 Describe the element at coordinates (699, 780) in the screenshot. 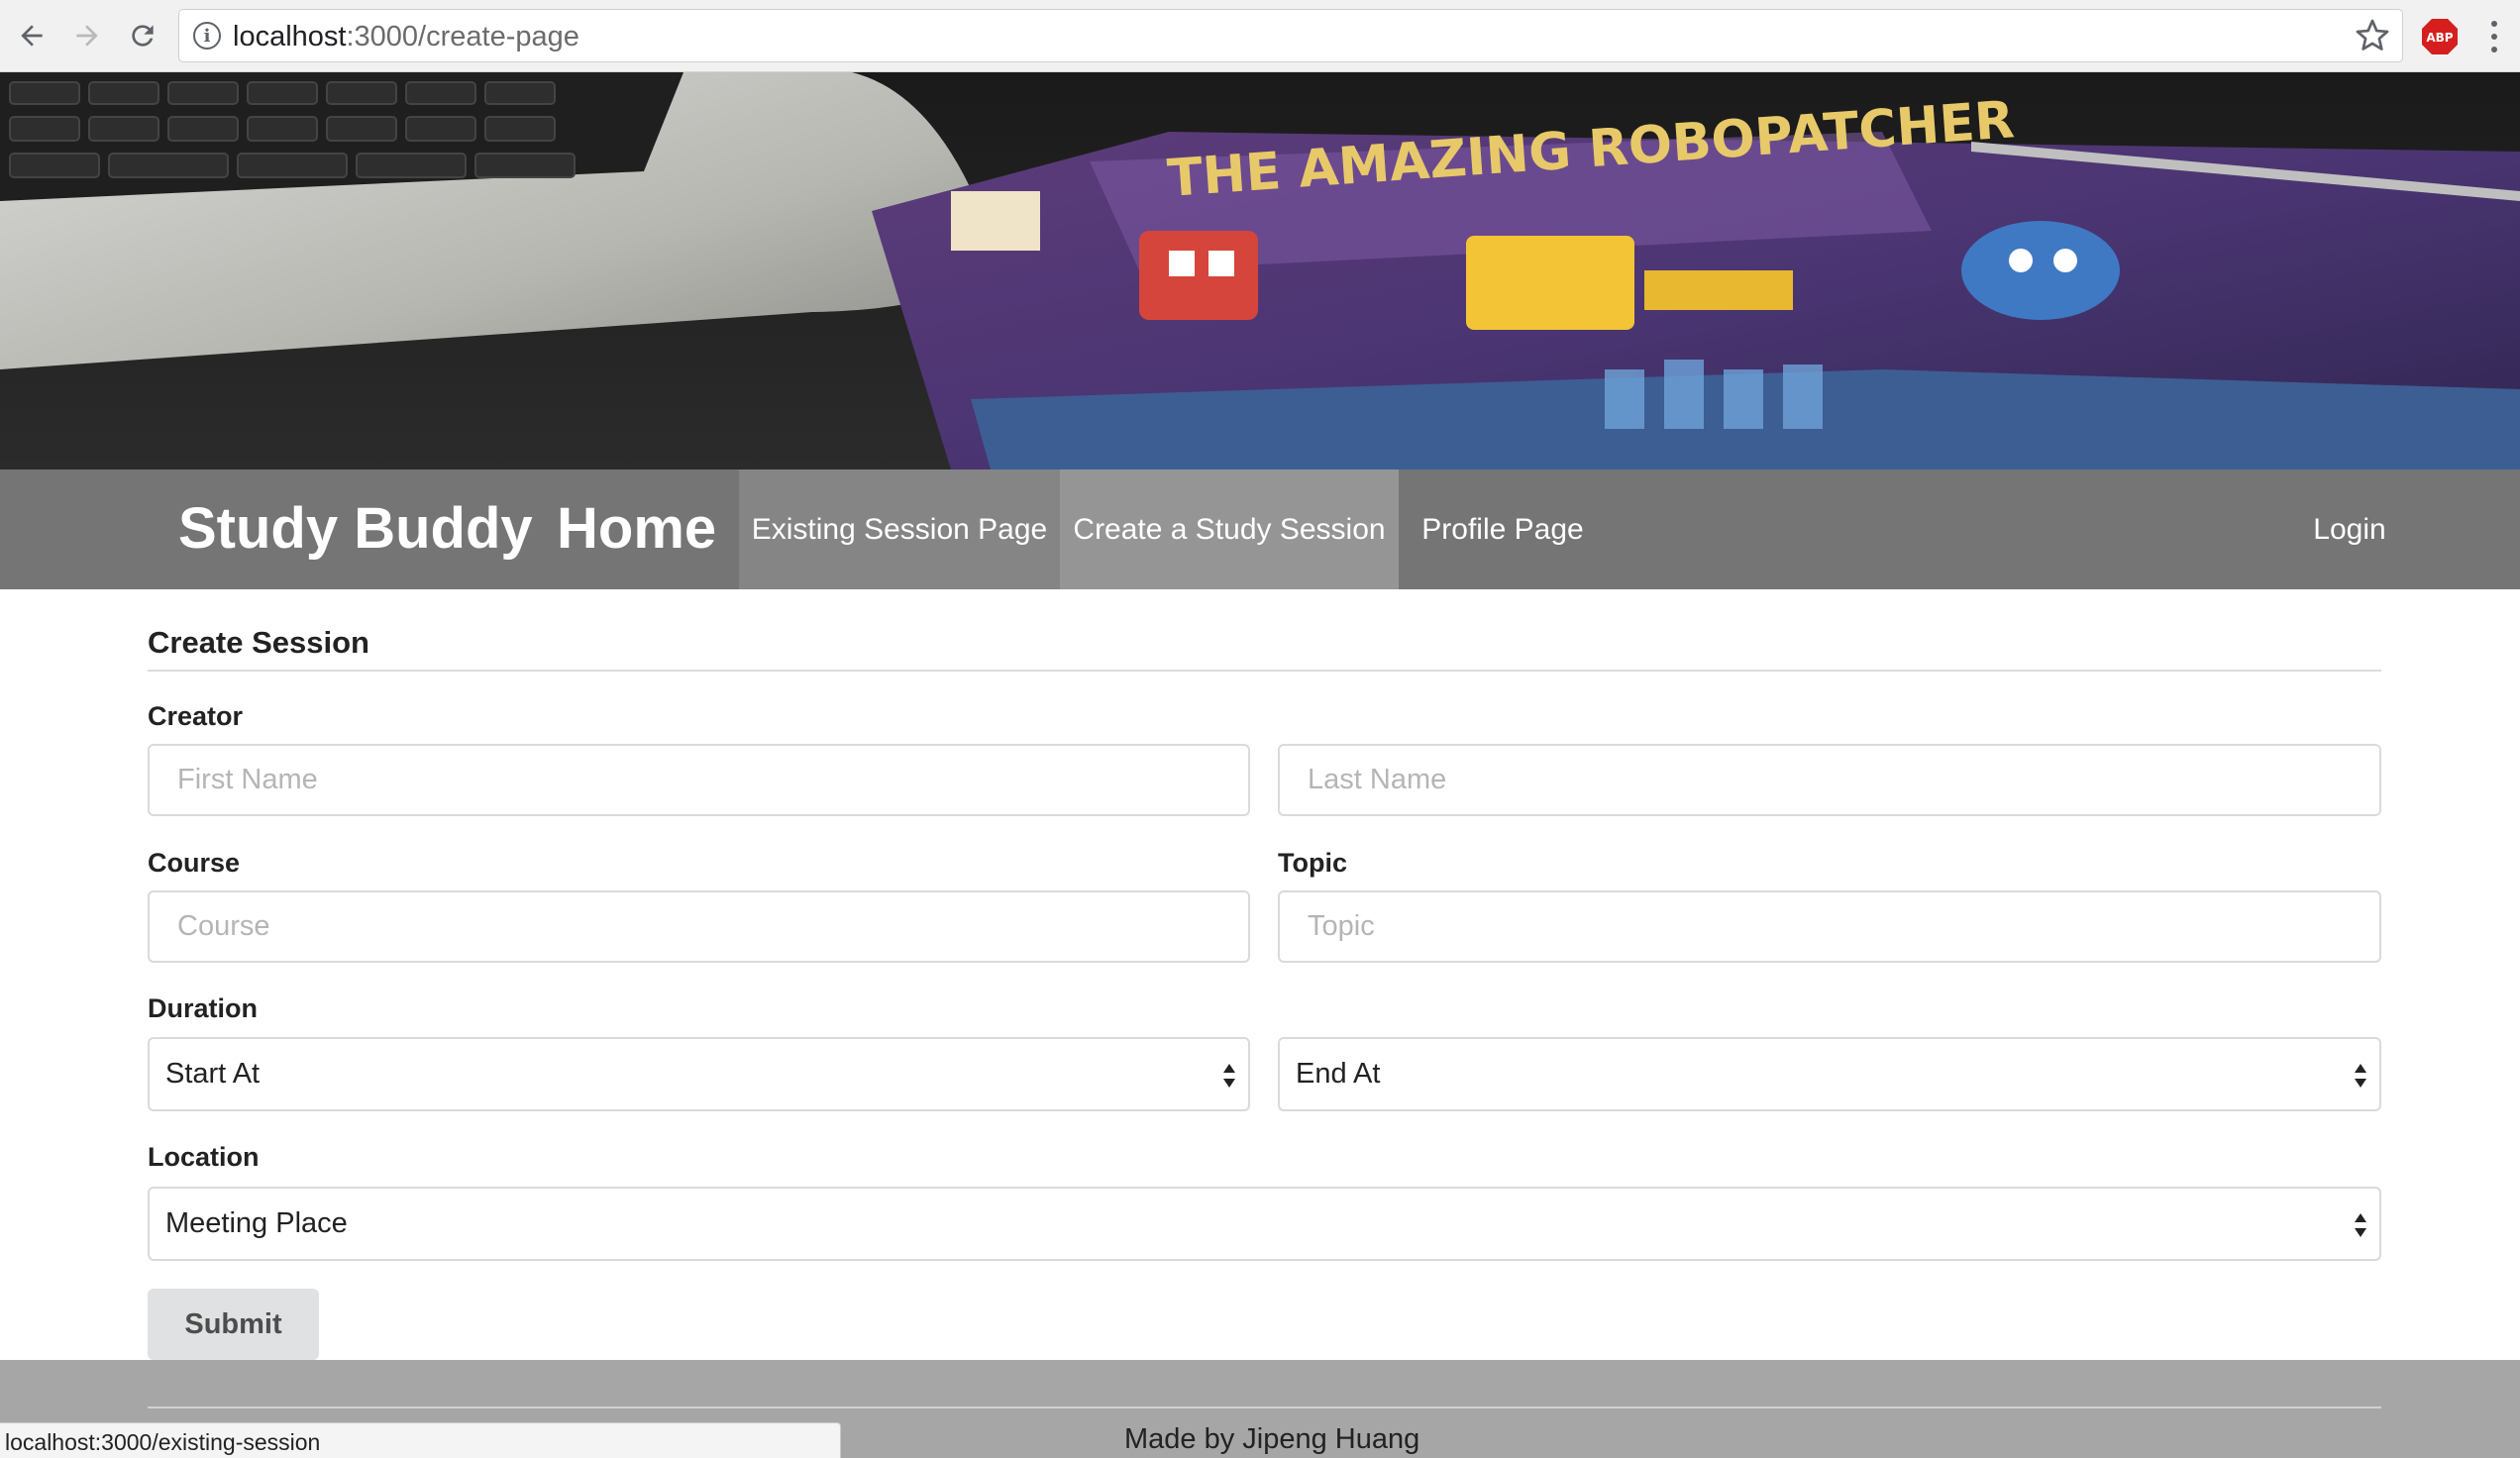

I see `first-name-input` at that location.